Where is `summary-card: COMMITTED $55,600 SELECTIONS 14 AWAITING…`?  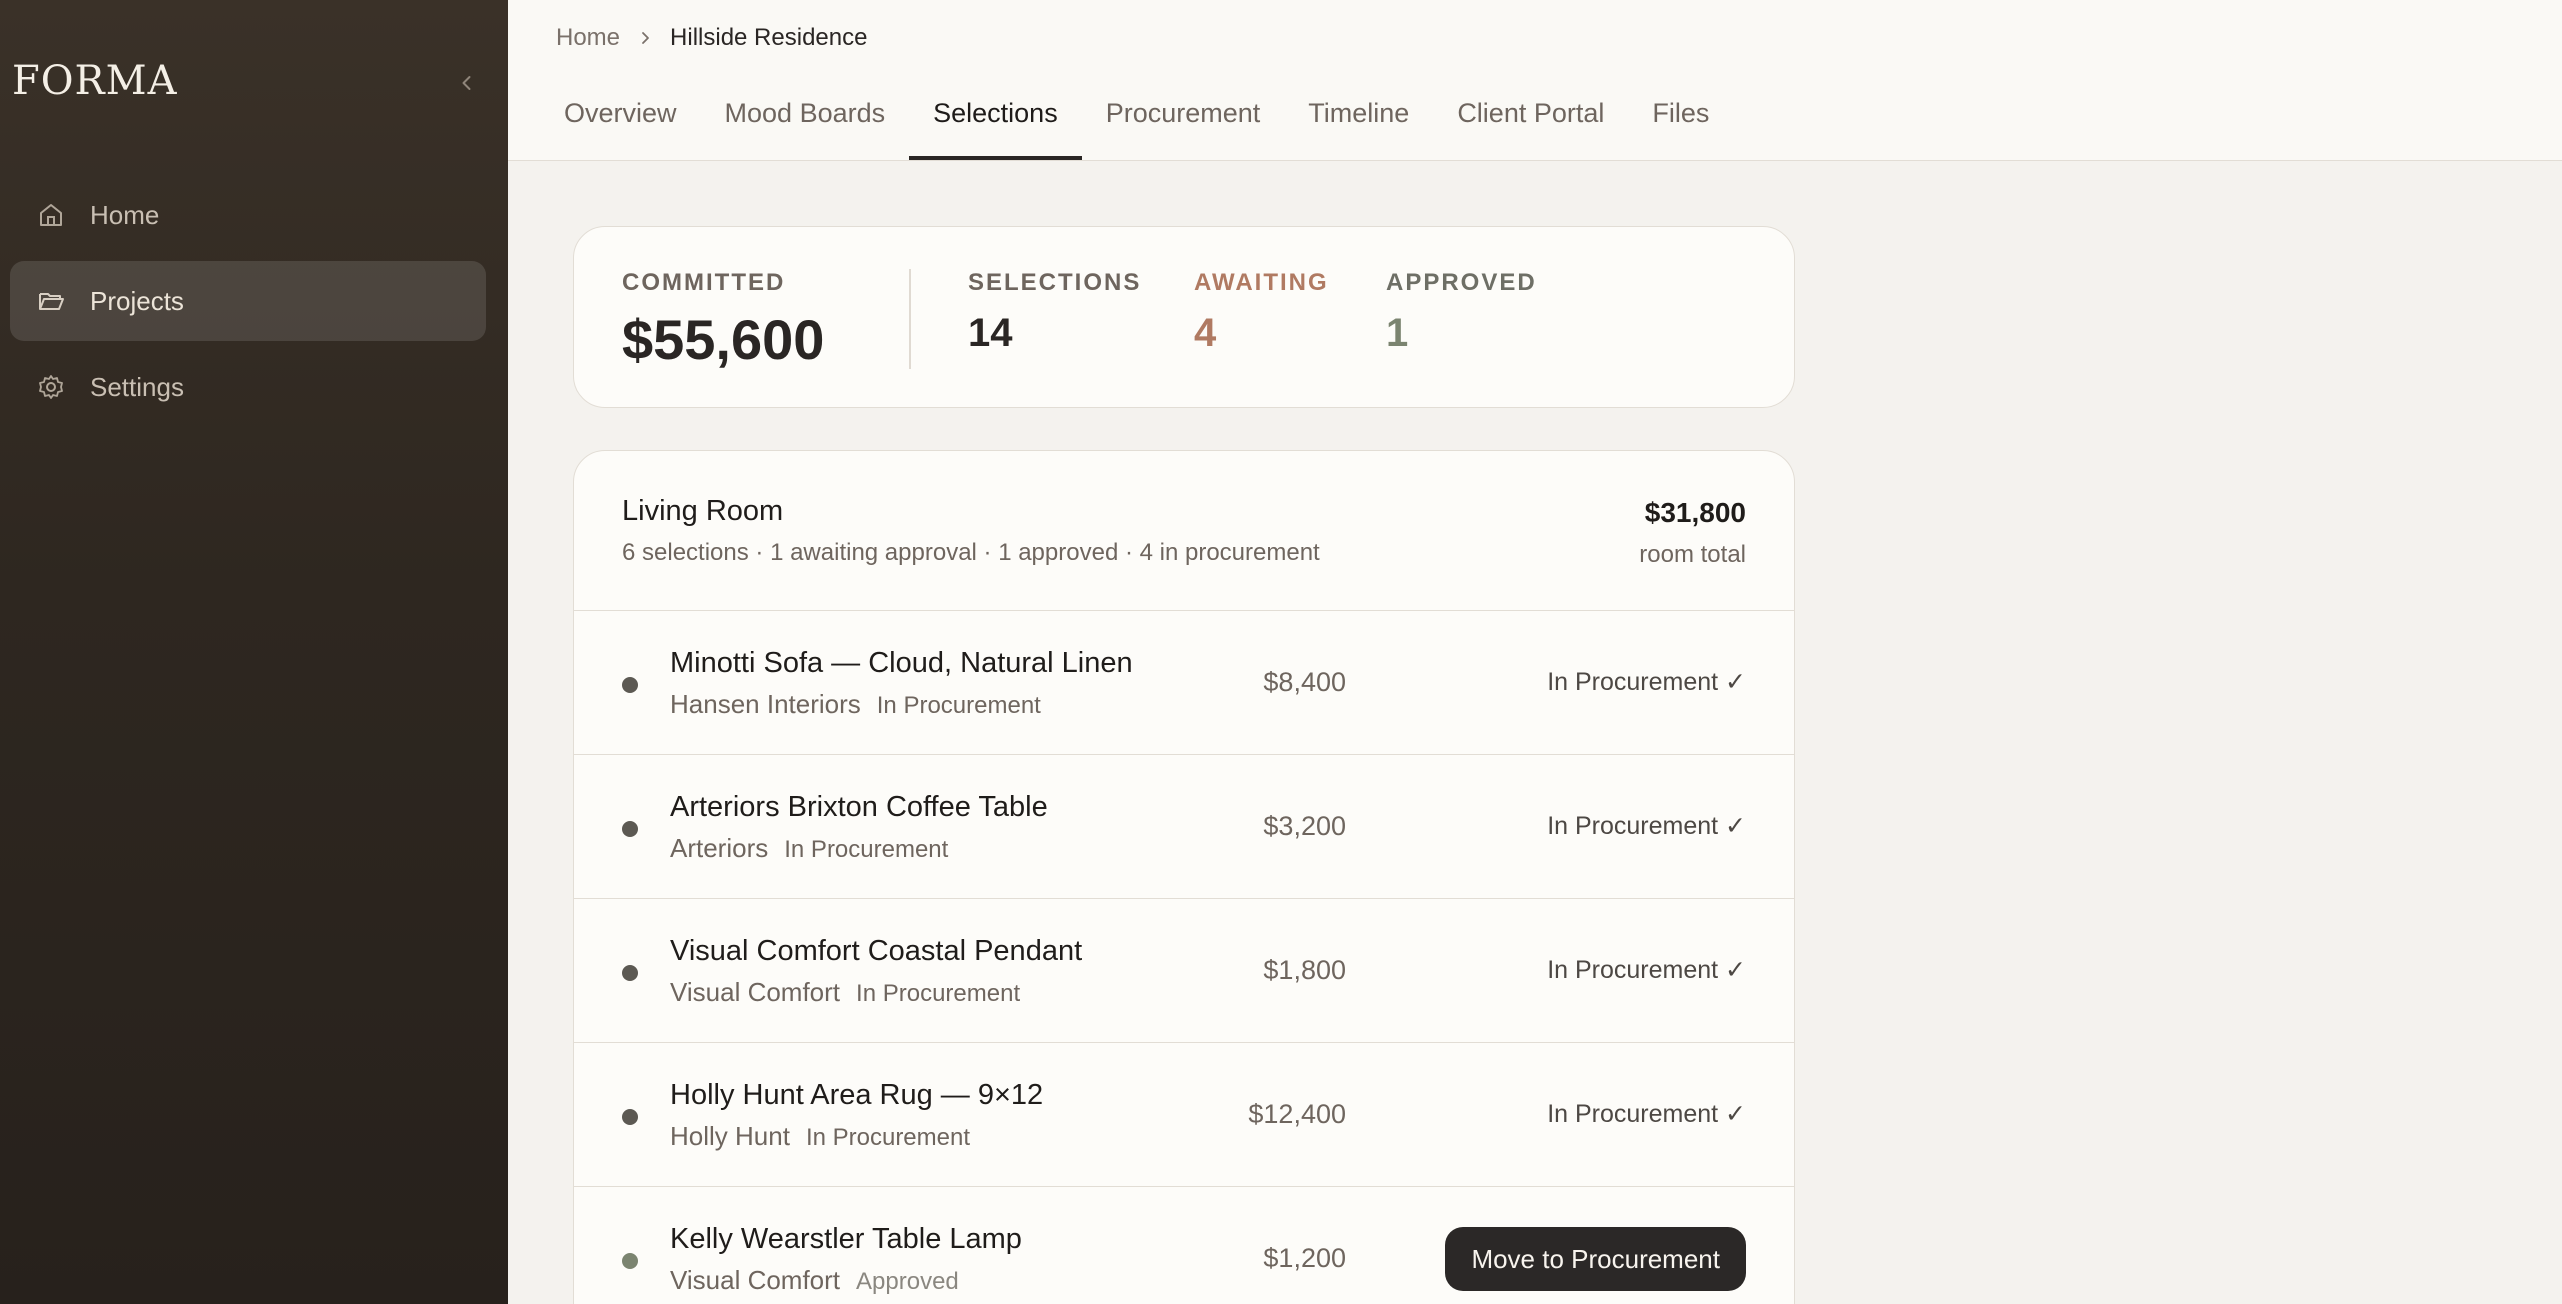
summary-card: COMMITTED $55,600 SELECTIONS 14 AWAITING… is located at coordinates (1184, 317).